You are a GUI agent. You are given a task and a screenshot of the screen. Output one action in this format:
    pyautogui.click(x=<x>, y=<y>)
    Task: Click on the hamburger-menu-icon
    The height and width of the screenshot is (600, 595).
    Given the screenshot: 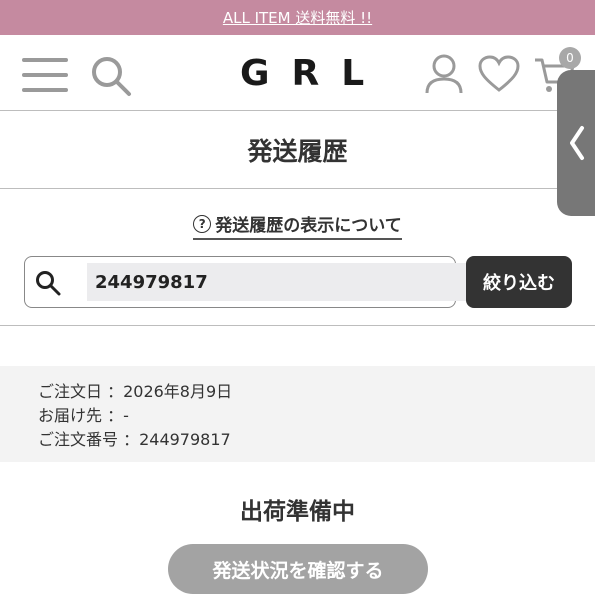 What is the action you would take?
    pyautogui.click(x=45, y=75)
    